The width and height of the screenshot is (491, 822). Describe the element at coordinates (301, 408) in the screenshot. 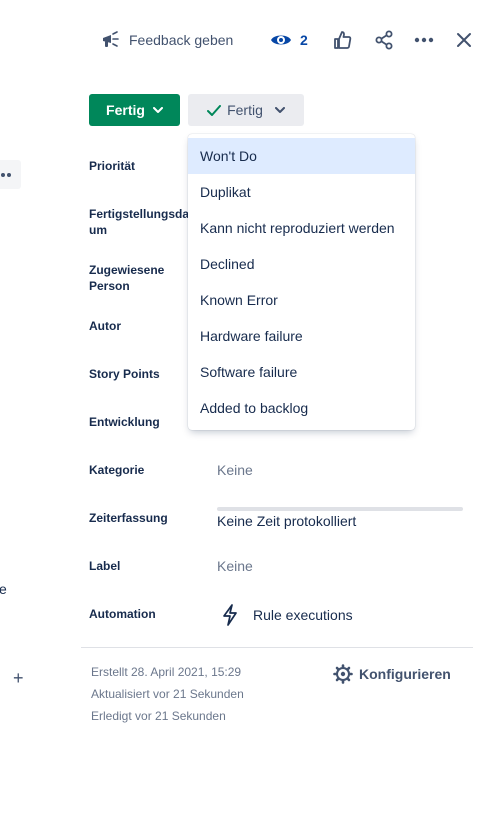

I see `menu-item-added-to-backlog: Added to backlog` at that location.